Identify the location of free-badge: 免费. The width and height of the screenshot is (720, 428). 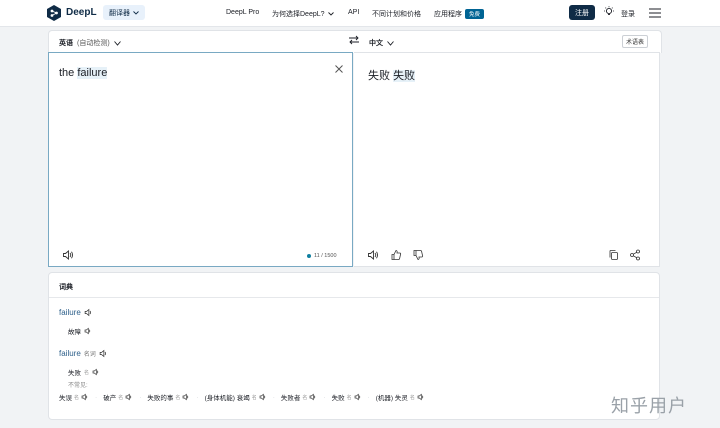
(475, 14).